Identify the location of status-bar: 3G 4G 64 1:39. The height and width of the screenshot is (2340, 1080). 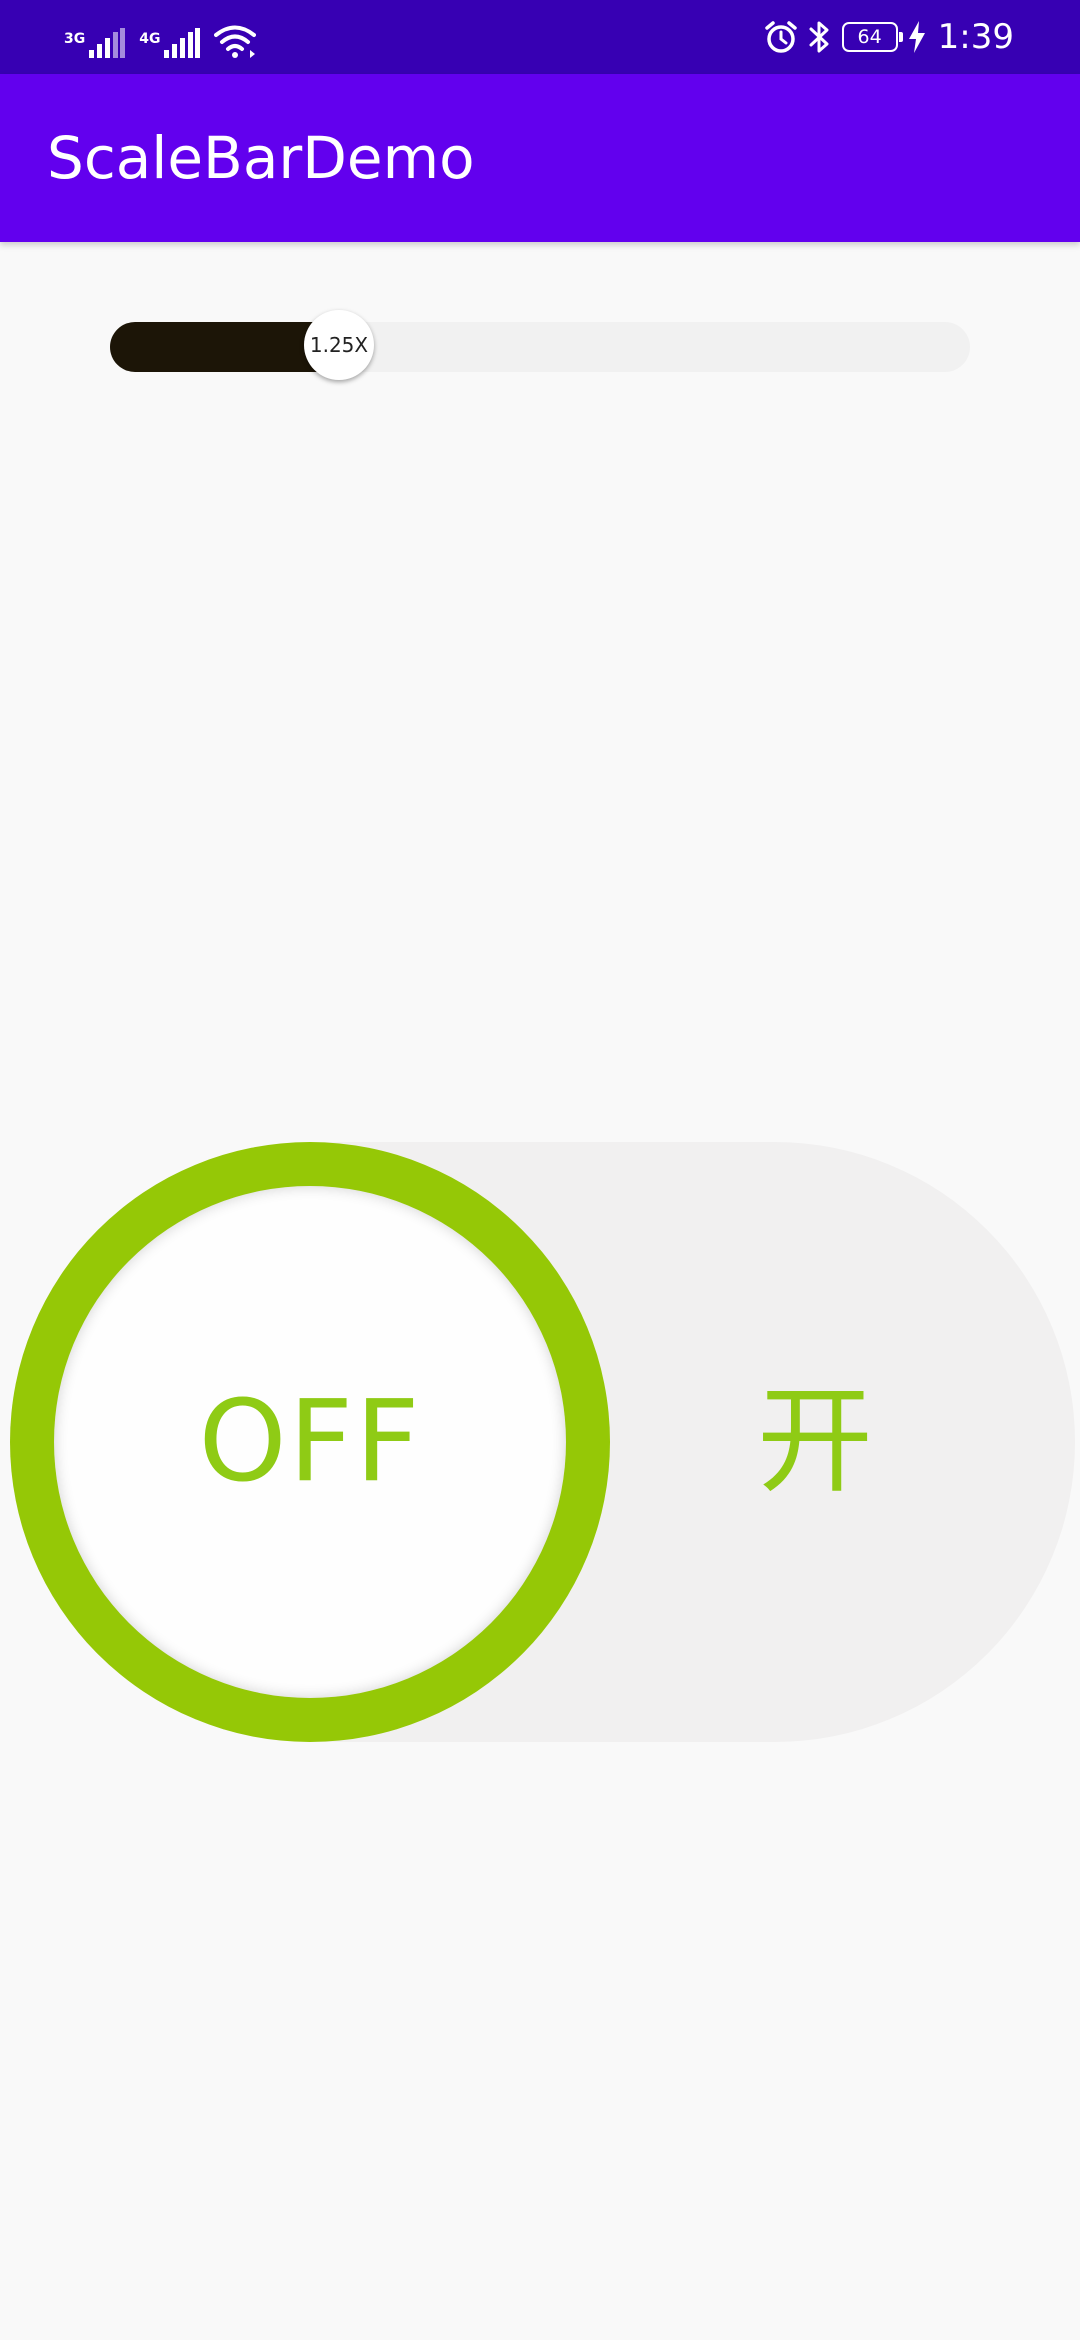
(540, 37).